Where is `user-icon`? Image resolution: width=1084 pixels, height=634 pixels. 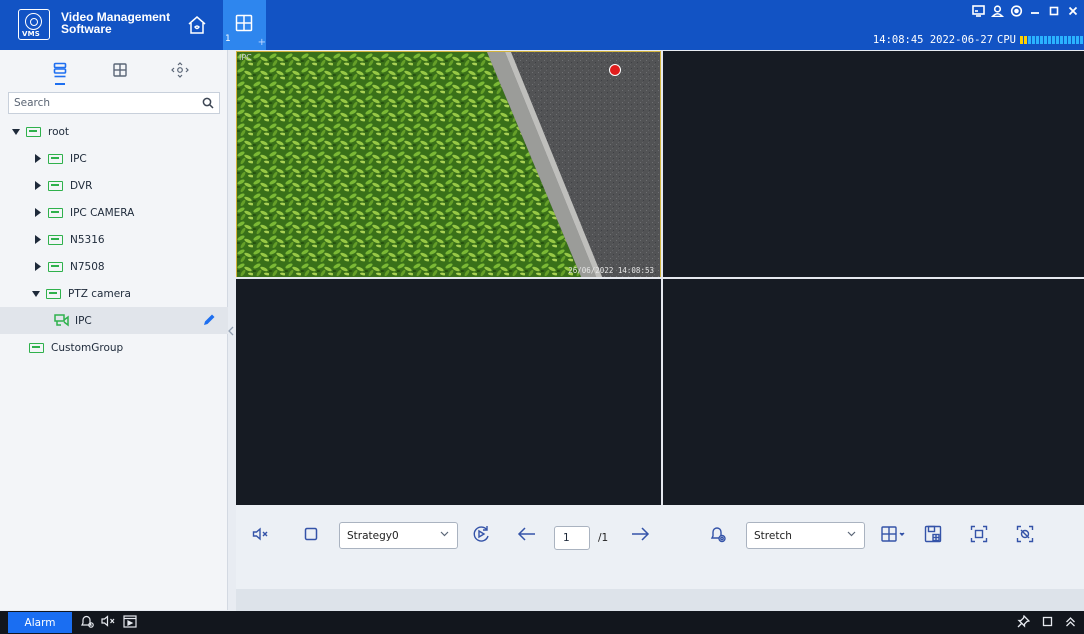 user-icon is located at coordinates (997, 11).